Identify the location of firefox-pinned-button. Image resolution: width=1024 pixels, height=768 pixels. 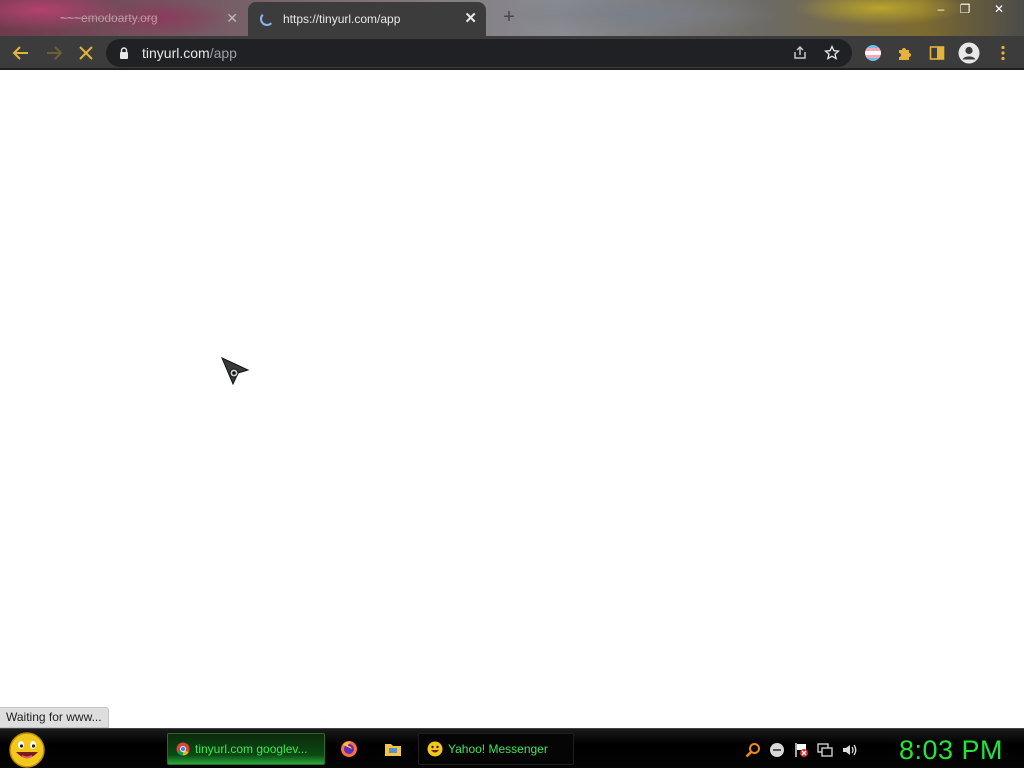
(349, 749).